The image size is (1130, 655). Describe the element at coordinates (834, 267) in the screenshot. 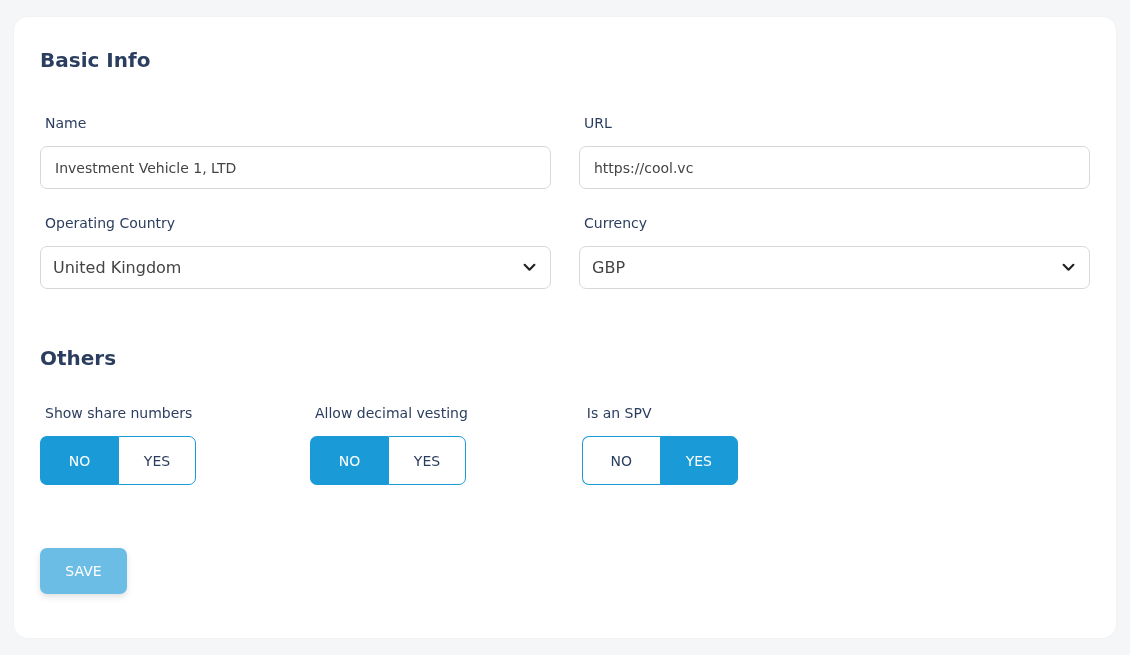

I see `dropdown: GBP` at that location.